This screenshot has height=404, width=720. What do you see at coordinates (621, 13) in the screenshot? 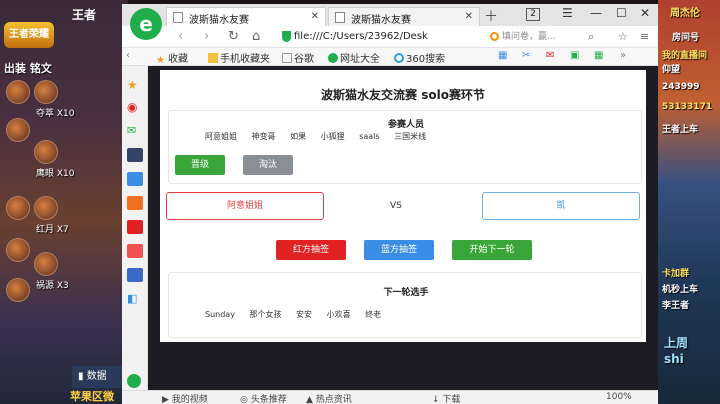
I see `maximize-icon: ☐` at bounding box center [621, 13].